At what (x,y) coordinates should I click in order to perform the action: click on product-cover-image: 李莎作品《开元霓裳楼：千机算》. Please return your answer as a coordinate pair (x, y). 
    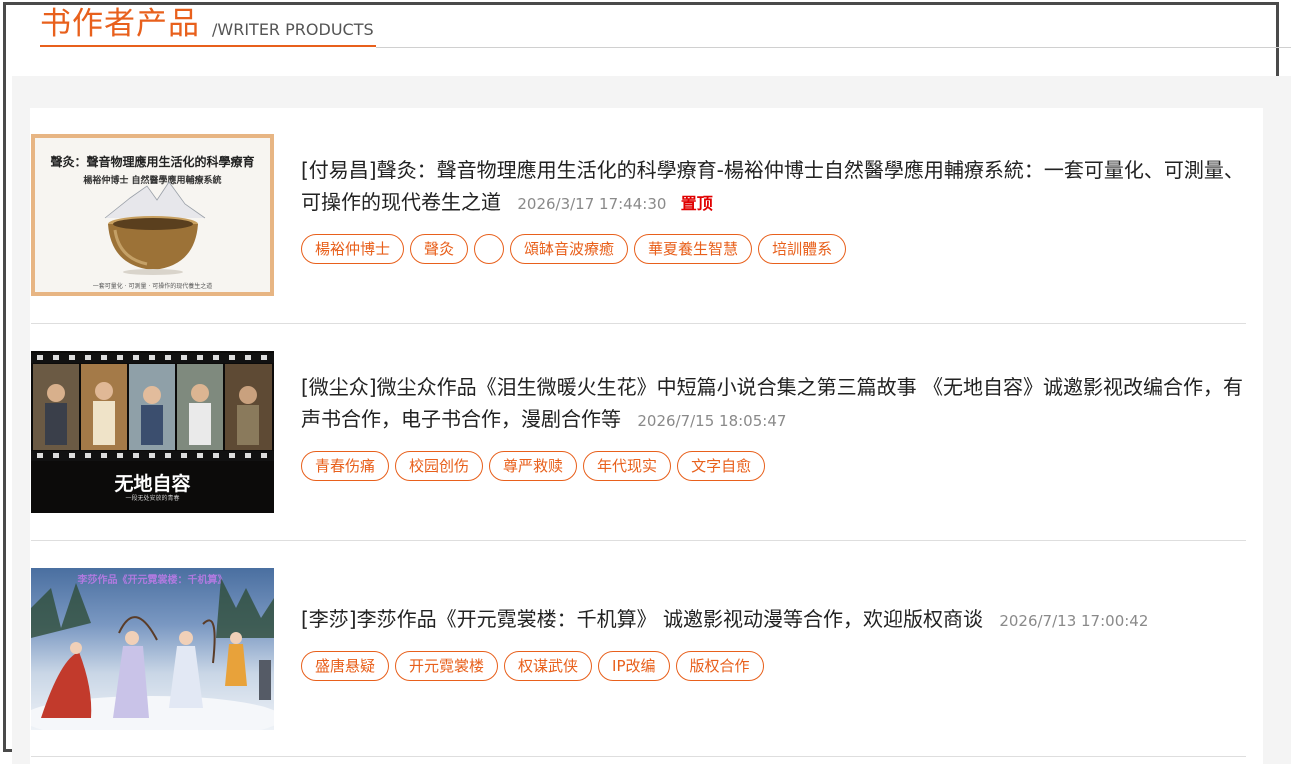
    Looking at the image, I should click on (152, 649).